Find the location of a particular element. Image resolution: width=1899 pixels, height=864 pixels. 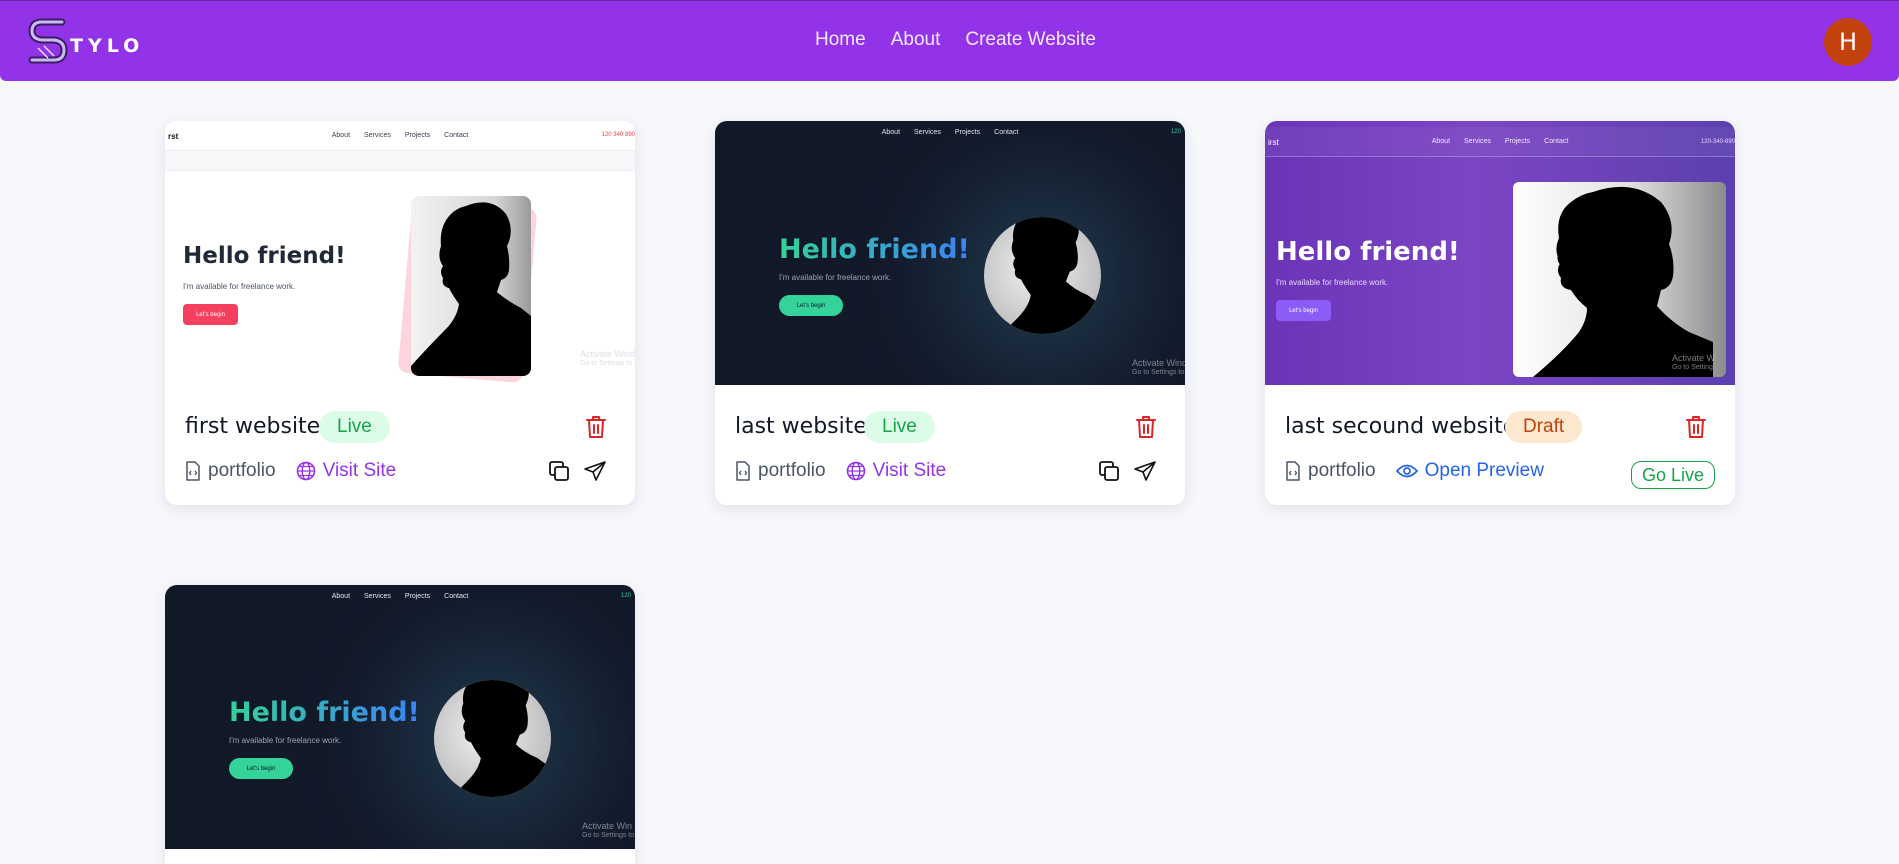

os-watermark: Activate Windo Go to Settings to ac is located at coordinates (607, 359).